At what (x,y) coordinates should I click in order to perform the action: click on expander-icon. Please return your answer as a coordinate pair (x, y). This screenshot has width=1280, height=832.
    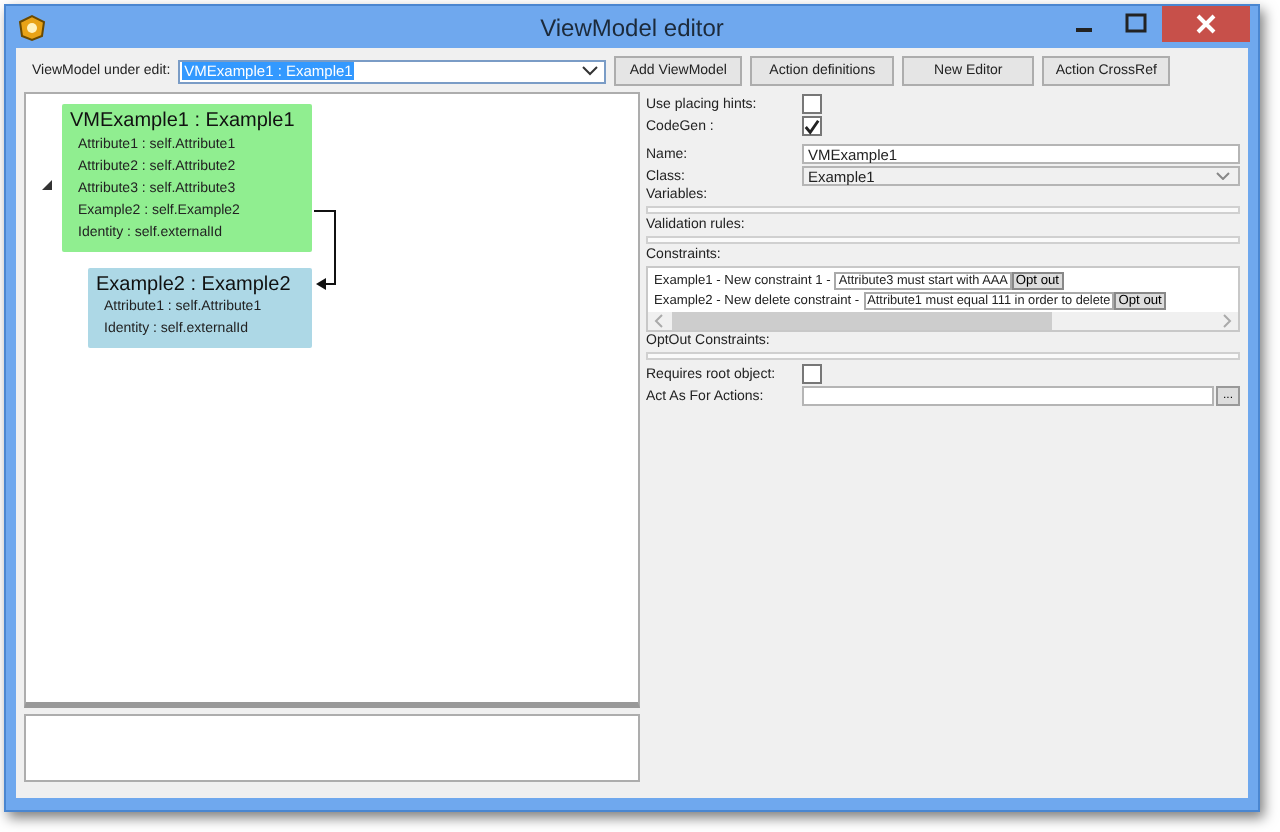
    Looking at the image, I should click on (47, 185).